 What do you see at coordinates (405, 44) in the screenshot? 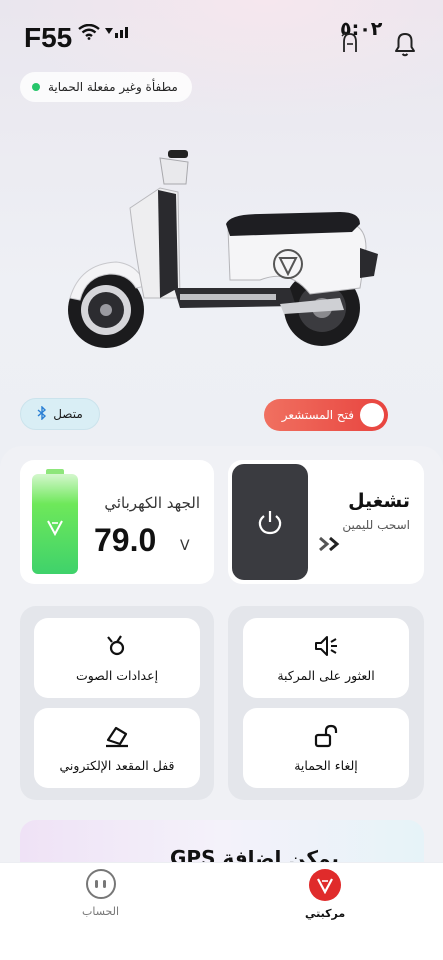
I see `bell-icon` at bounding box center [405, 44].